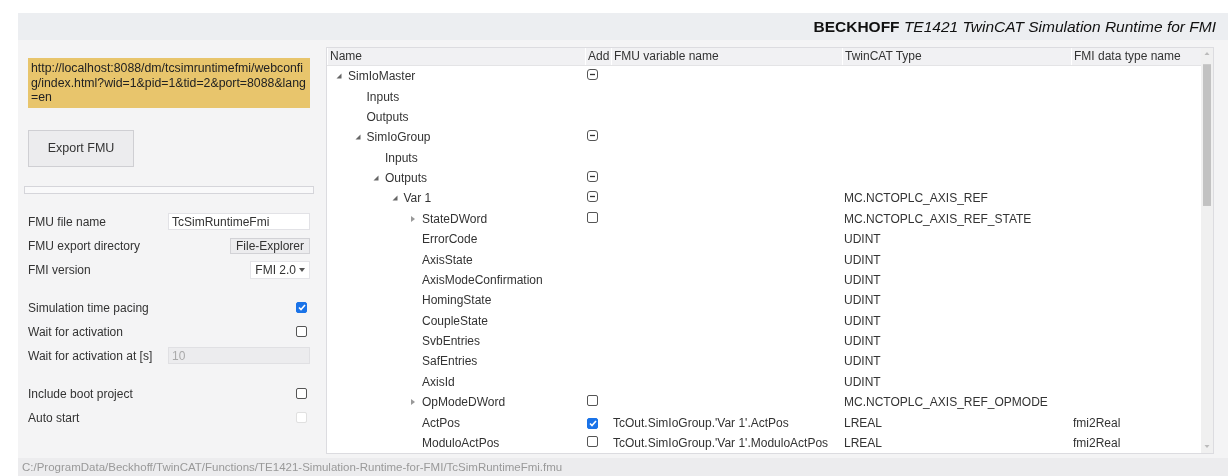 The image size is (1228, 476). Describe the element at coordinates (280, 269) in the screenshot. I see `version-select: FMI 2.0` at that location.